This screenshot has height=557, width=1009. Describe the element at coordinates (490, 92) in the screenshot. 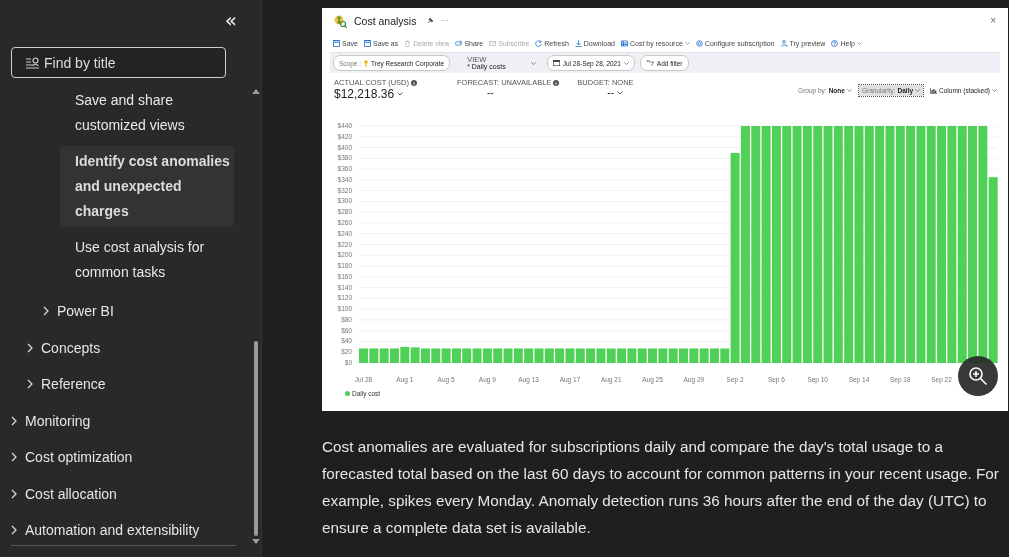

I see `metric-value: --` at that location.